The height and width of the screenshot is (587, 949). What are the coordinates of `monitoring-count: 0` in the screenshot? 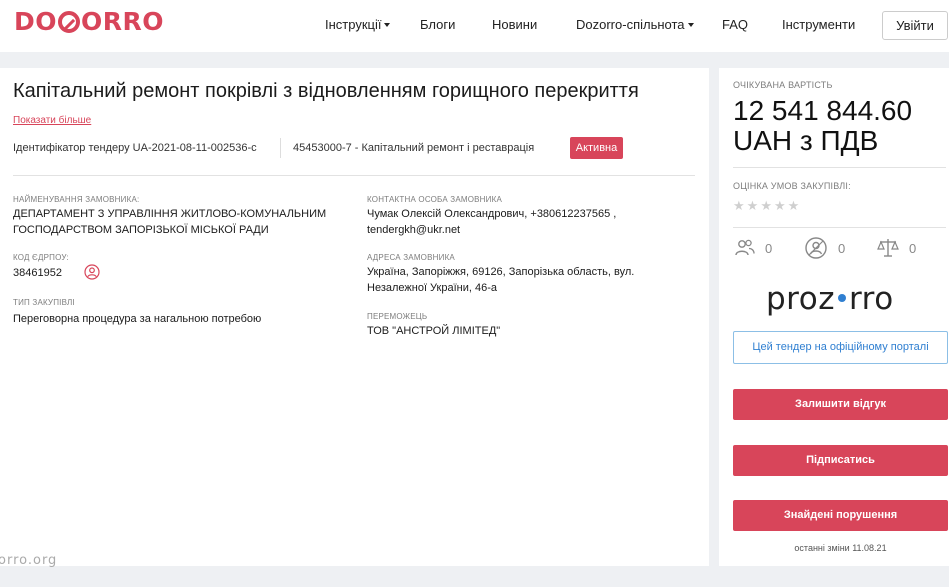 It's located at (842, 248).